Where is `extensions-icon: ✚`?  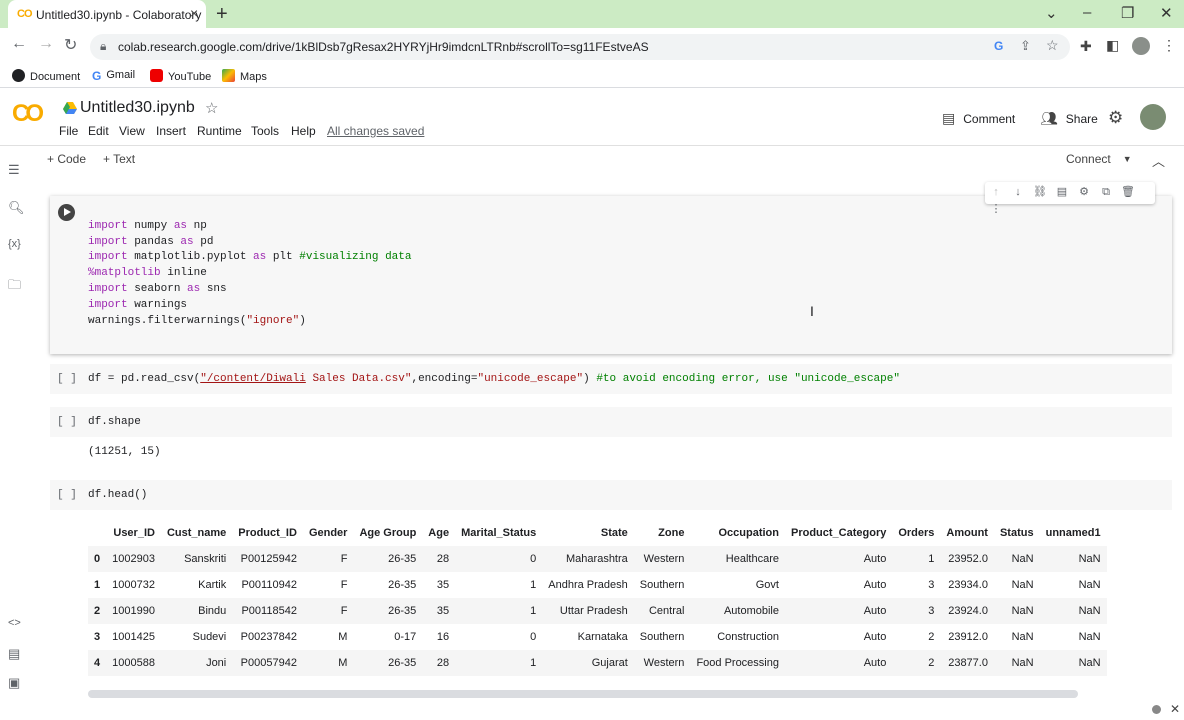
extensions-icon: ✚ is located at coordinates (1086, 46).